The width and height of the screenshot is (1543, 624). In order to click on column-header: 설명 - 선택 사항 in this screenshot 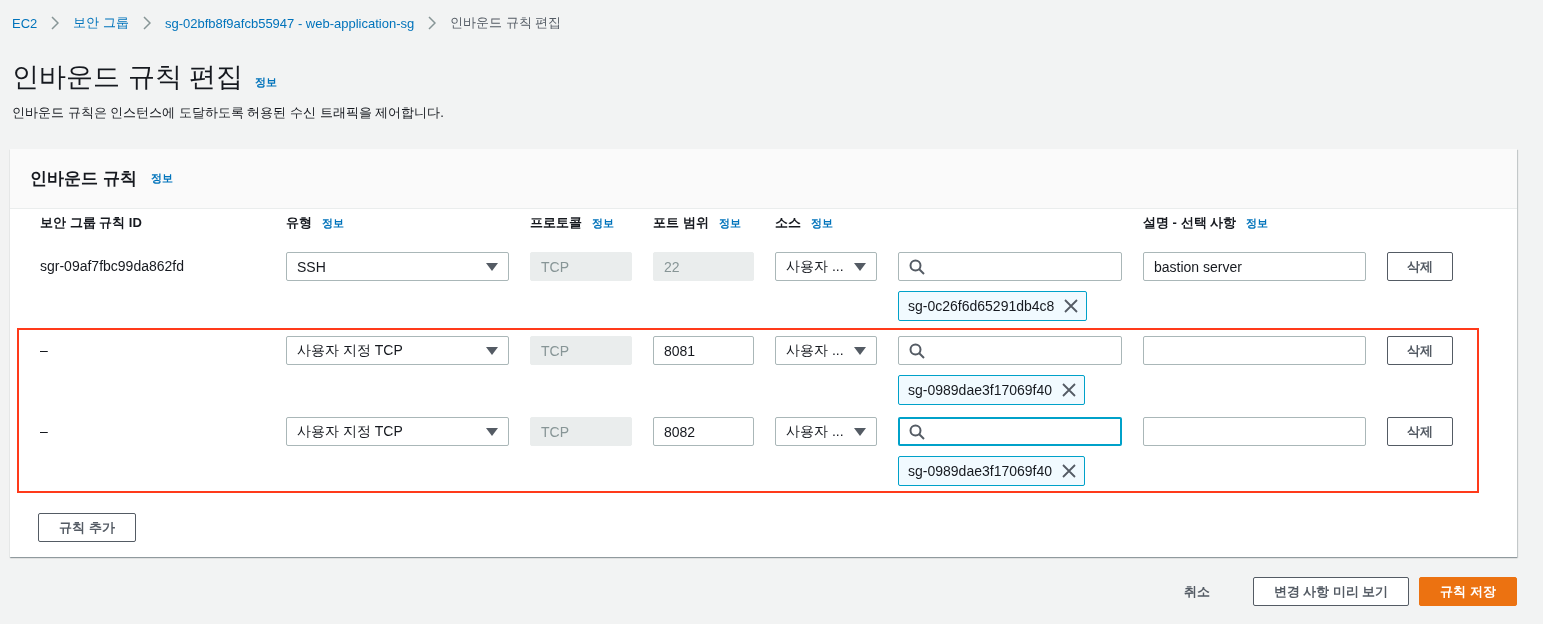, I will do `click(1190, 223)`.